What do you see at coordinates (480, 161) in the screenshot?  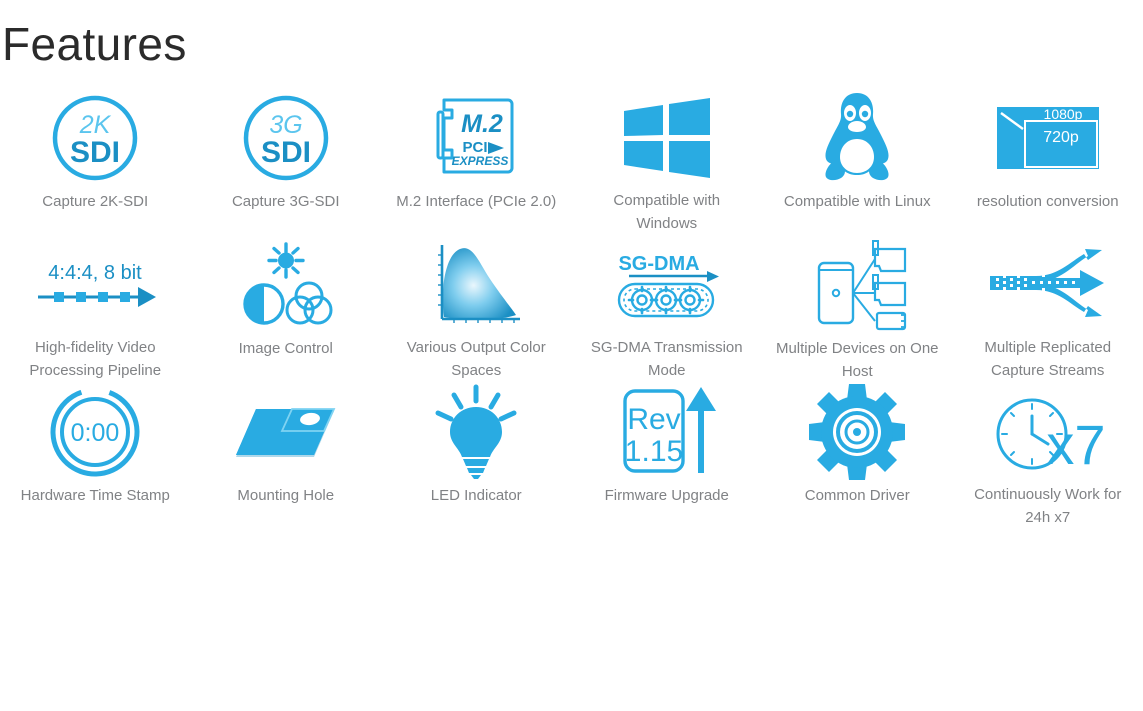 I see `svg-text: EXPRESS` at bounding box center [480, 161].